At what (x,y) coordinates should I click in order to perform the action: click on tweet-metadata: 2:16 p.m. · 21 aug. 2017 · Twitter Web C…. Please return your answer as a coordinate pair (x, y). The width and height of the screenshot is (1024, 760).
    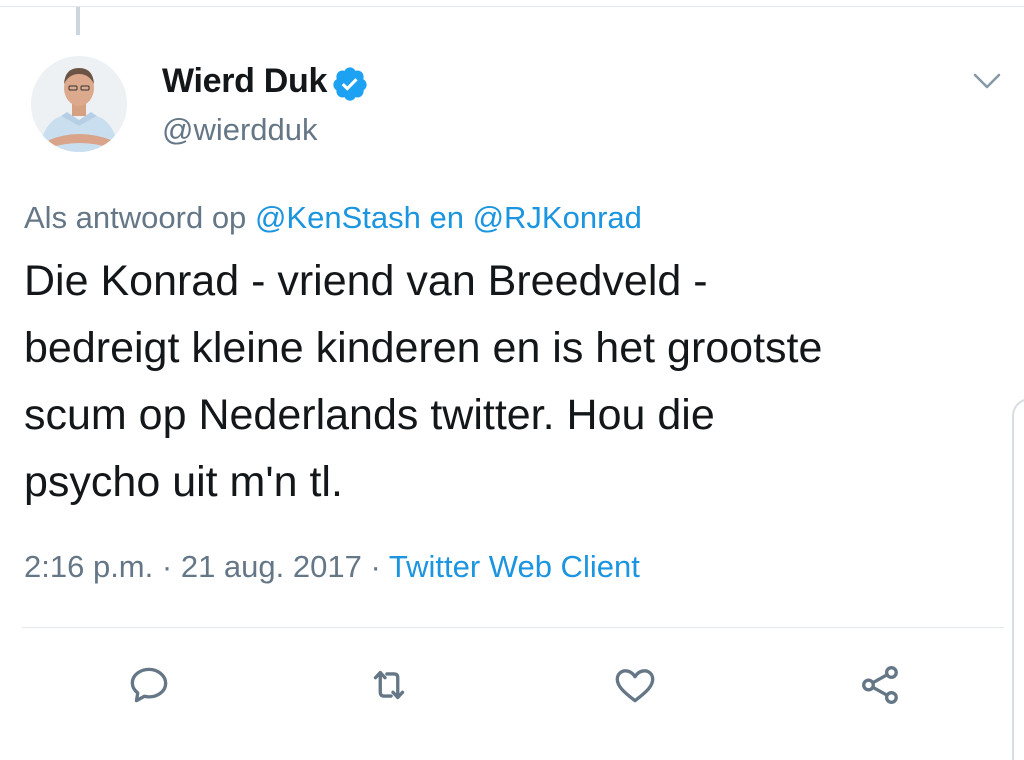
    Looking at the image, I should click on (332, 567).